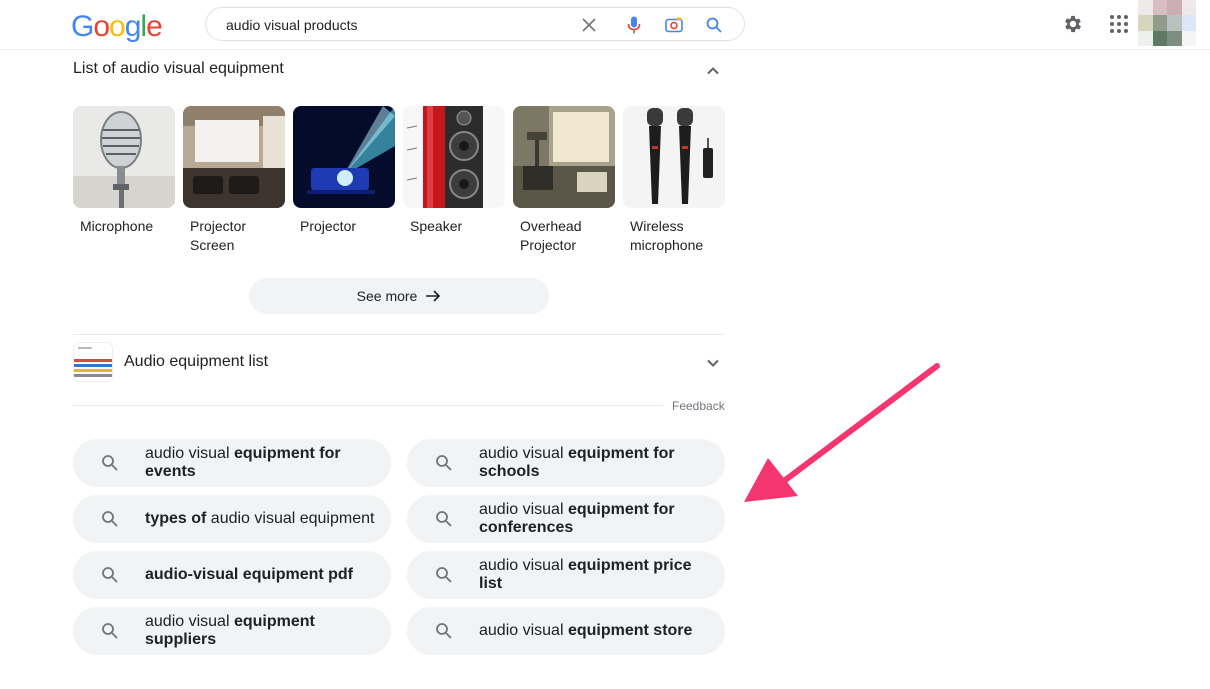 This screenshot has width=1210, height=689. Describe the element at coordinates (124, 157) in the screenshot. I see `microphone-image` at that location.